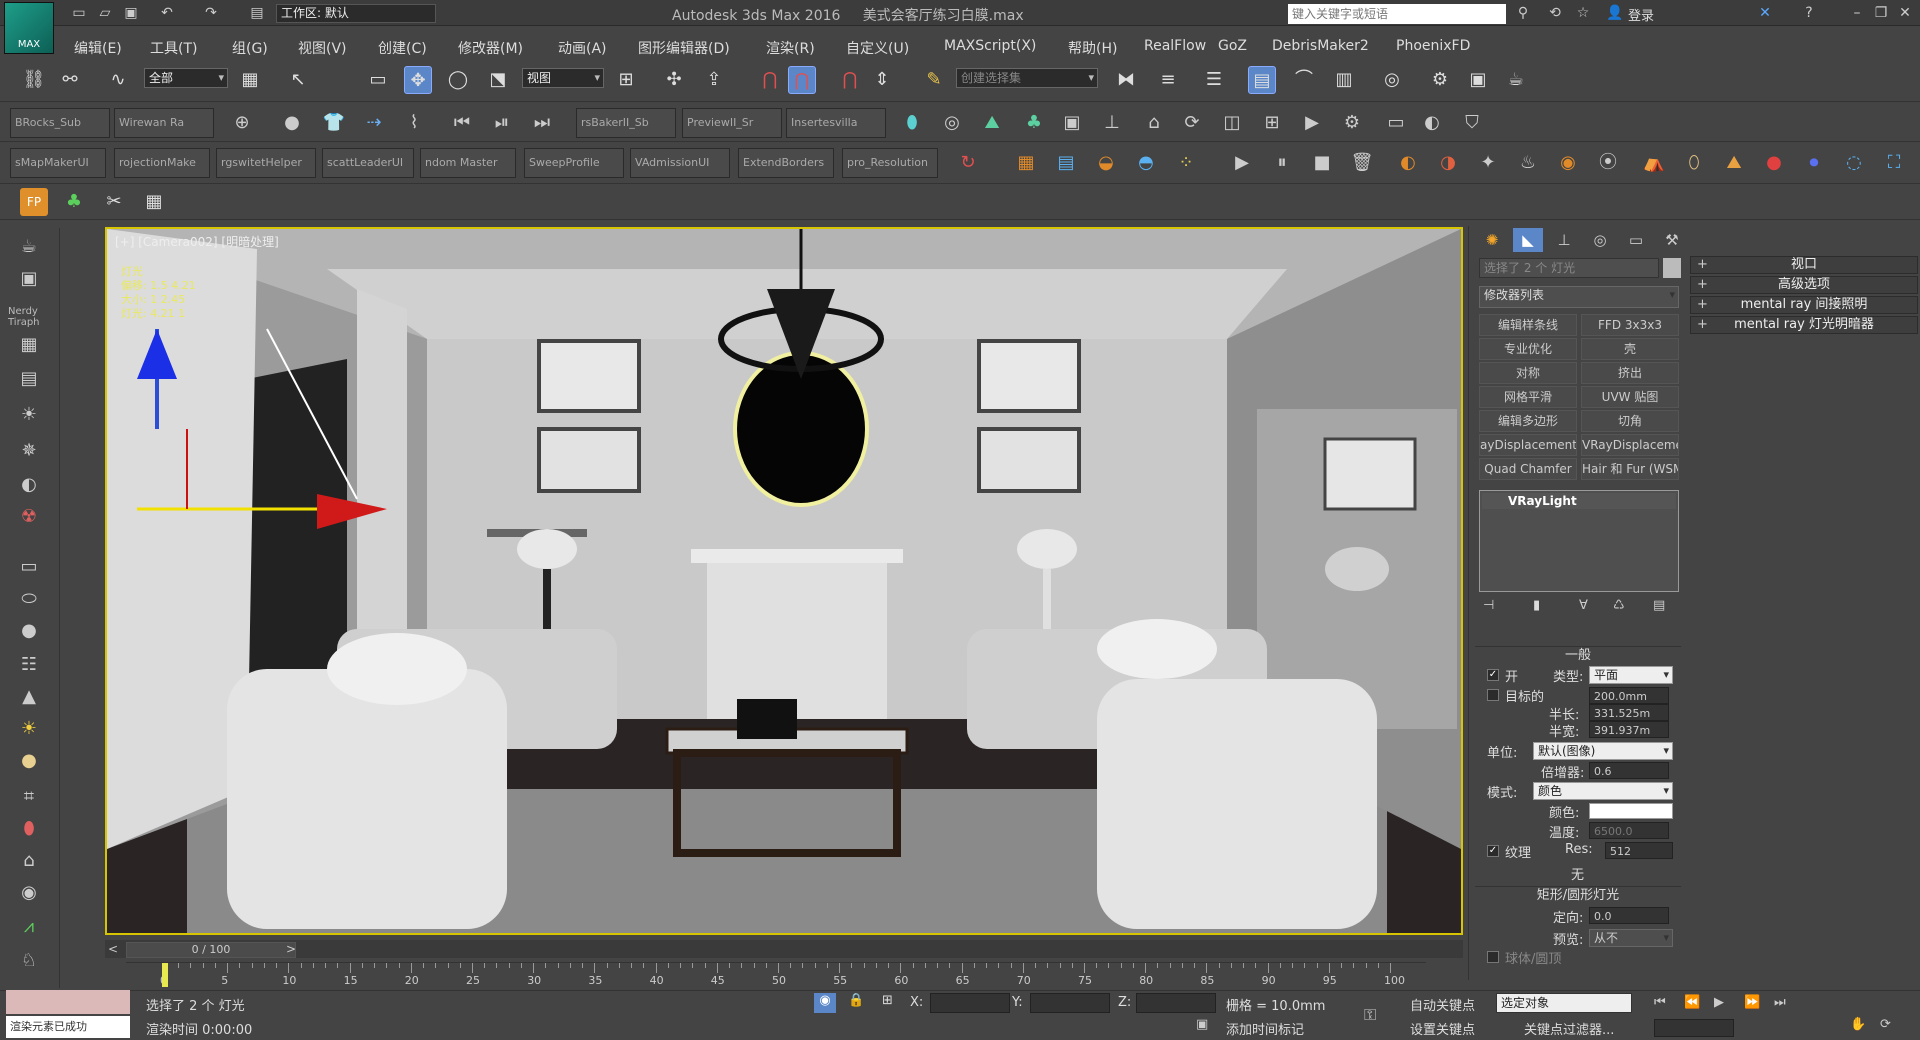 The height and width of the screenshot is (1040, 1920). I want to click on modifier-shortcut-button: ayDisplacementM, so click(1528, 445).